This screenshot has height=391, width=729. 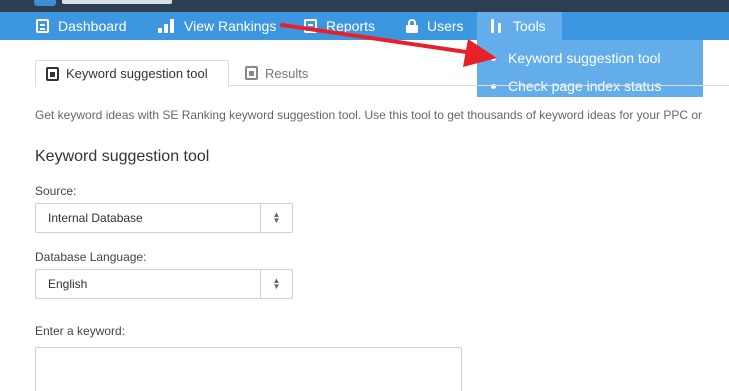 I want to click on nav-tools: Tools, so click(x=519, y=26).